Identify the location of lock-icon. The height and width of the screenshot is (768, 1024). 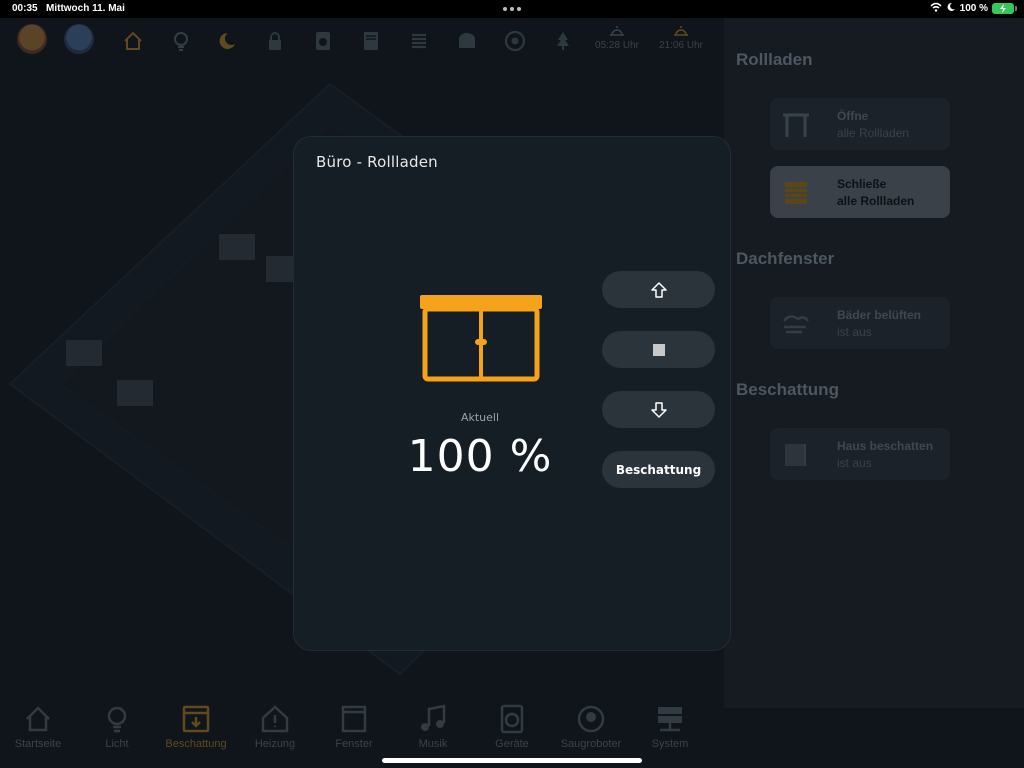
(275, 41).